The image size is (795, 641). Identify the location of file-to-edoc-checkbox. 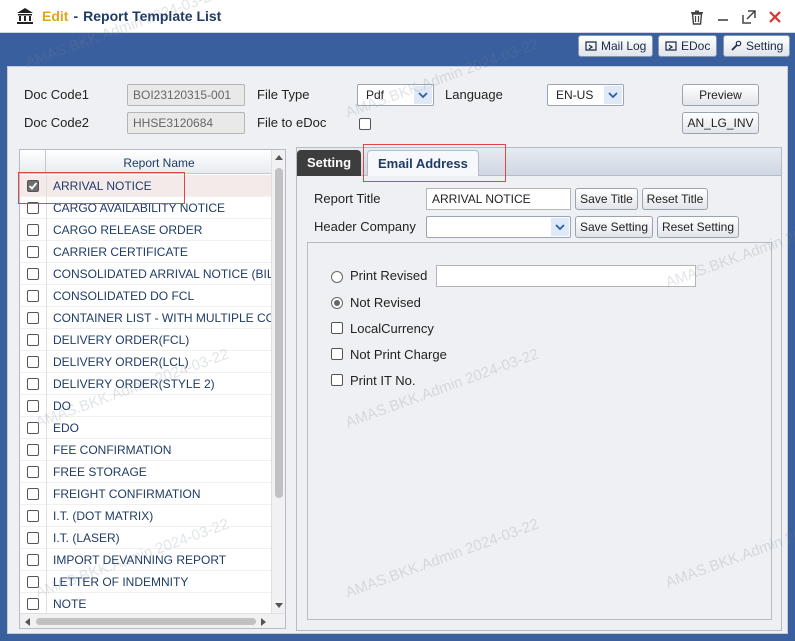
(365, 124).